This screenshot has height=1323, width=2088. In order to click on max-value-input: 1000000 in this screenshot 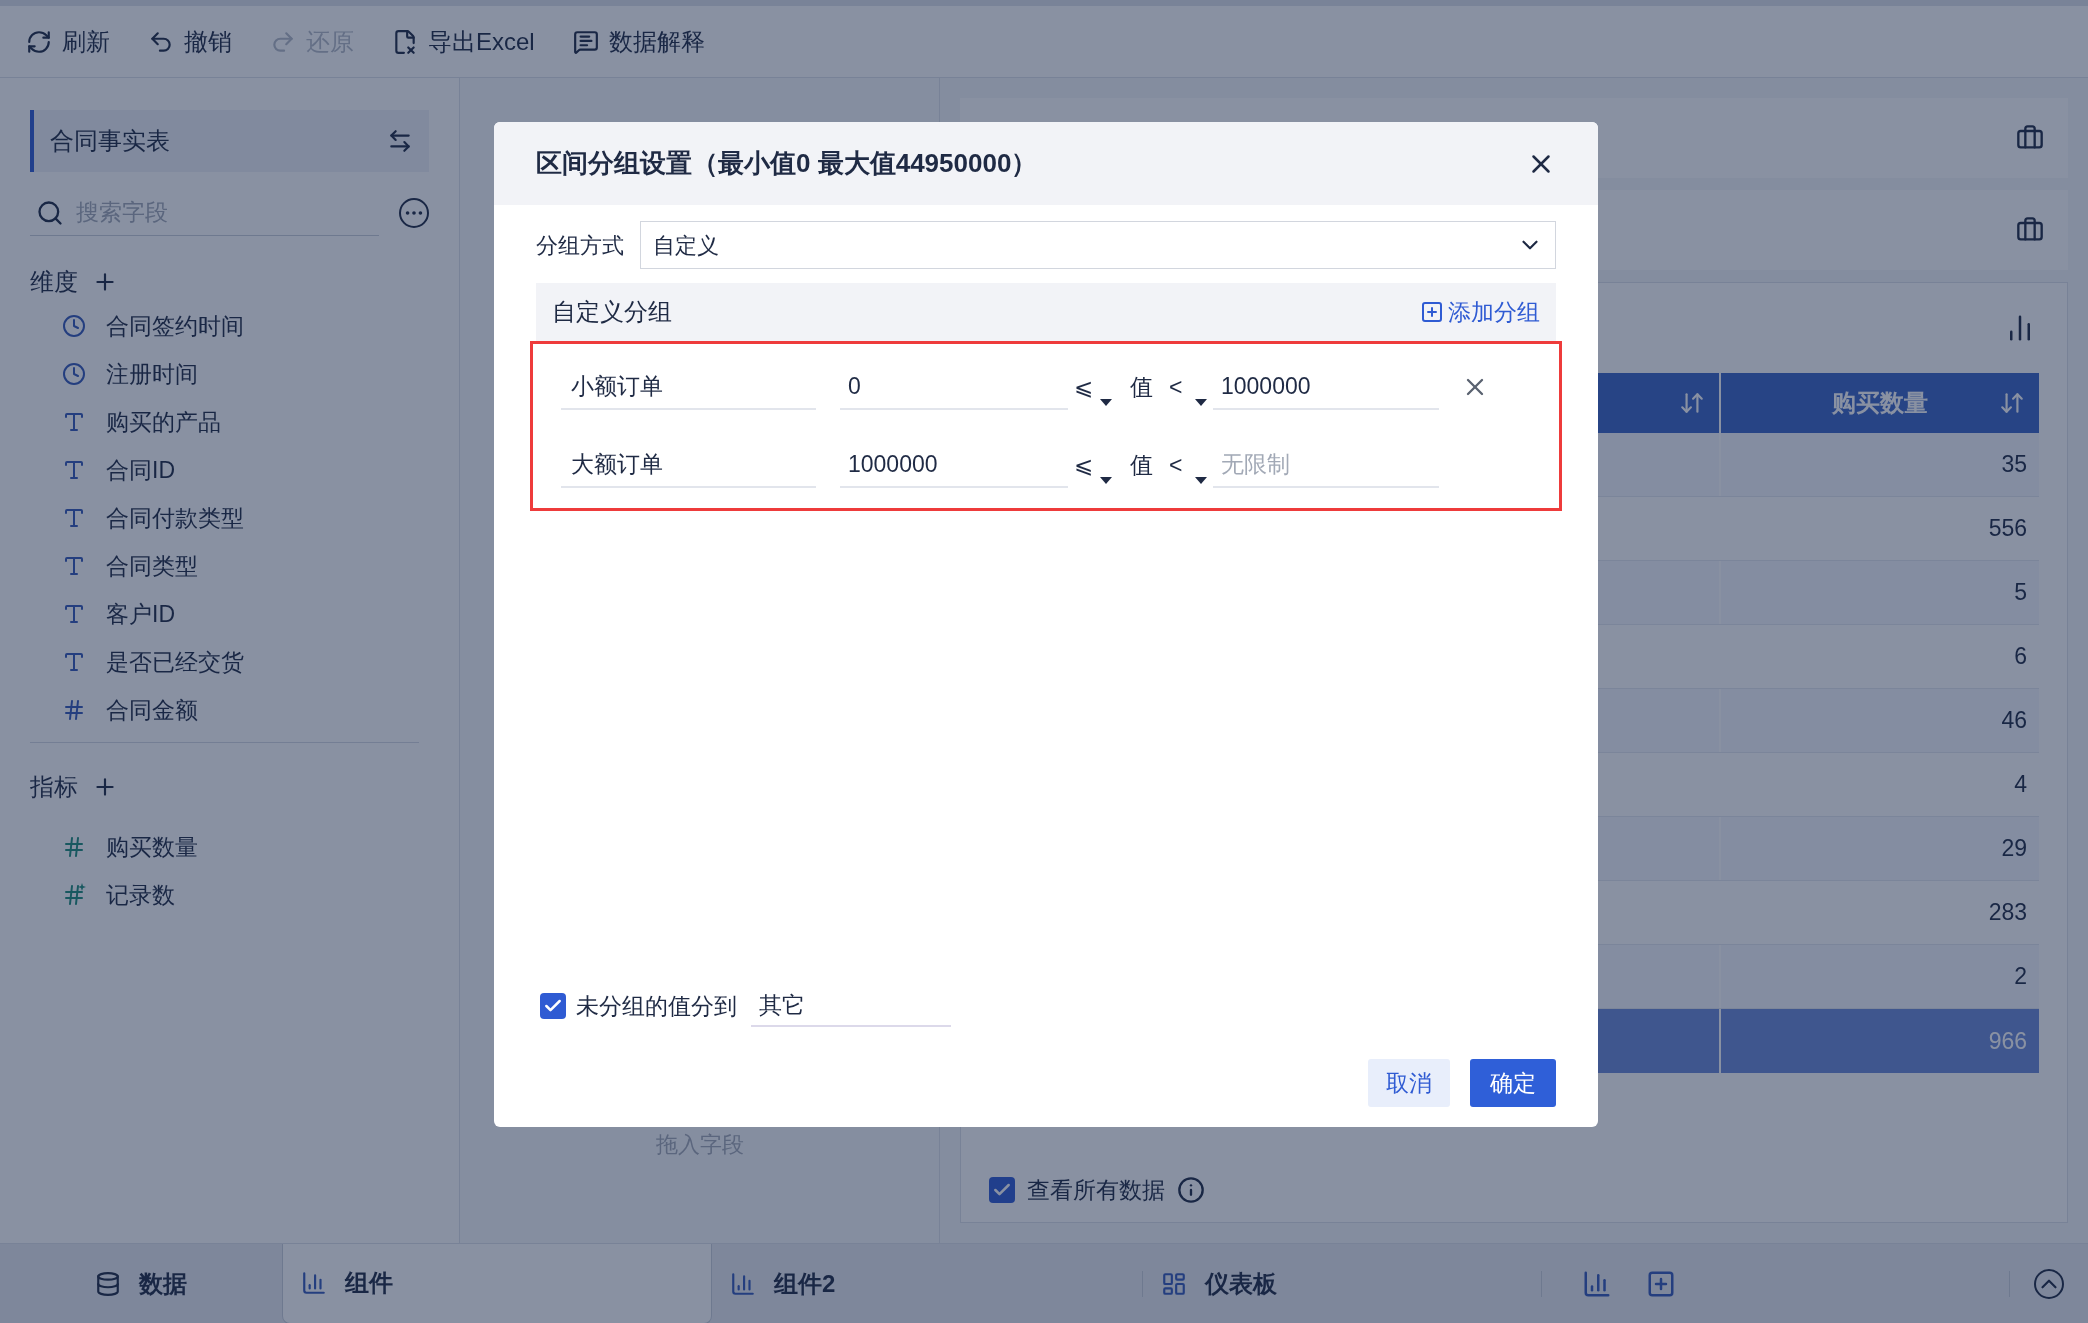, I will do `click(1326, 387)`.